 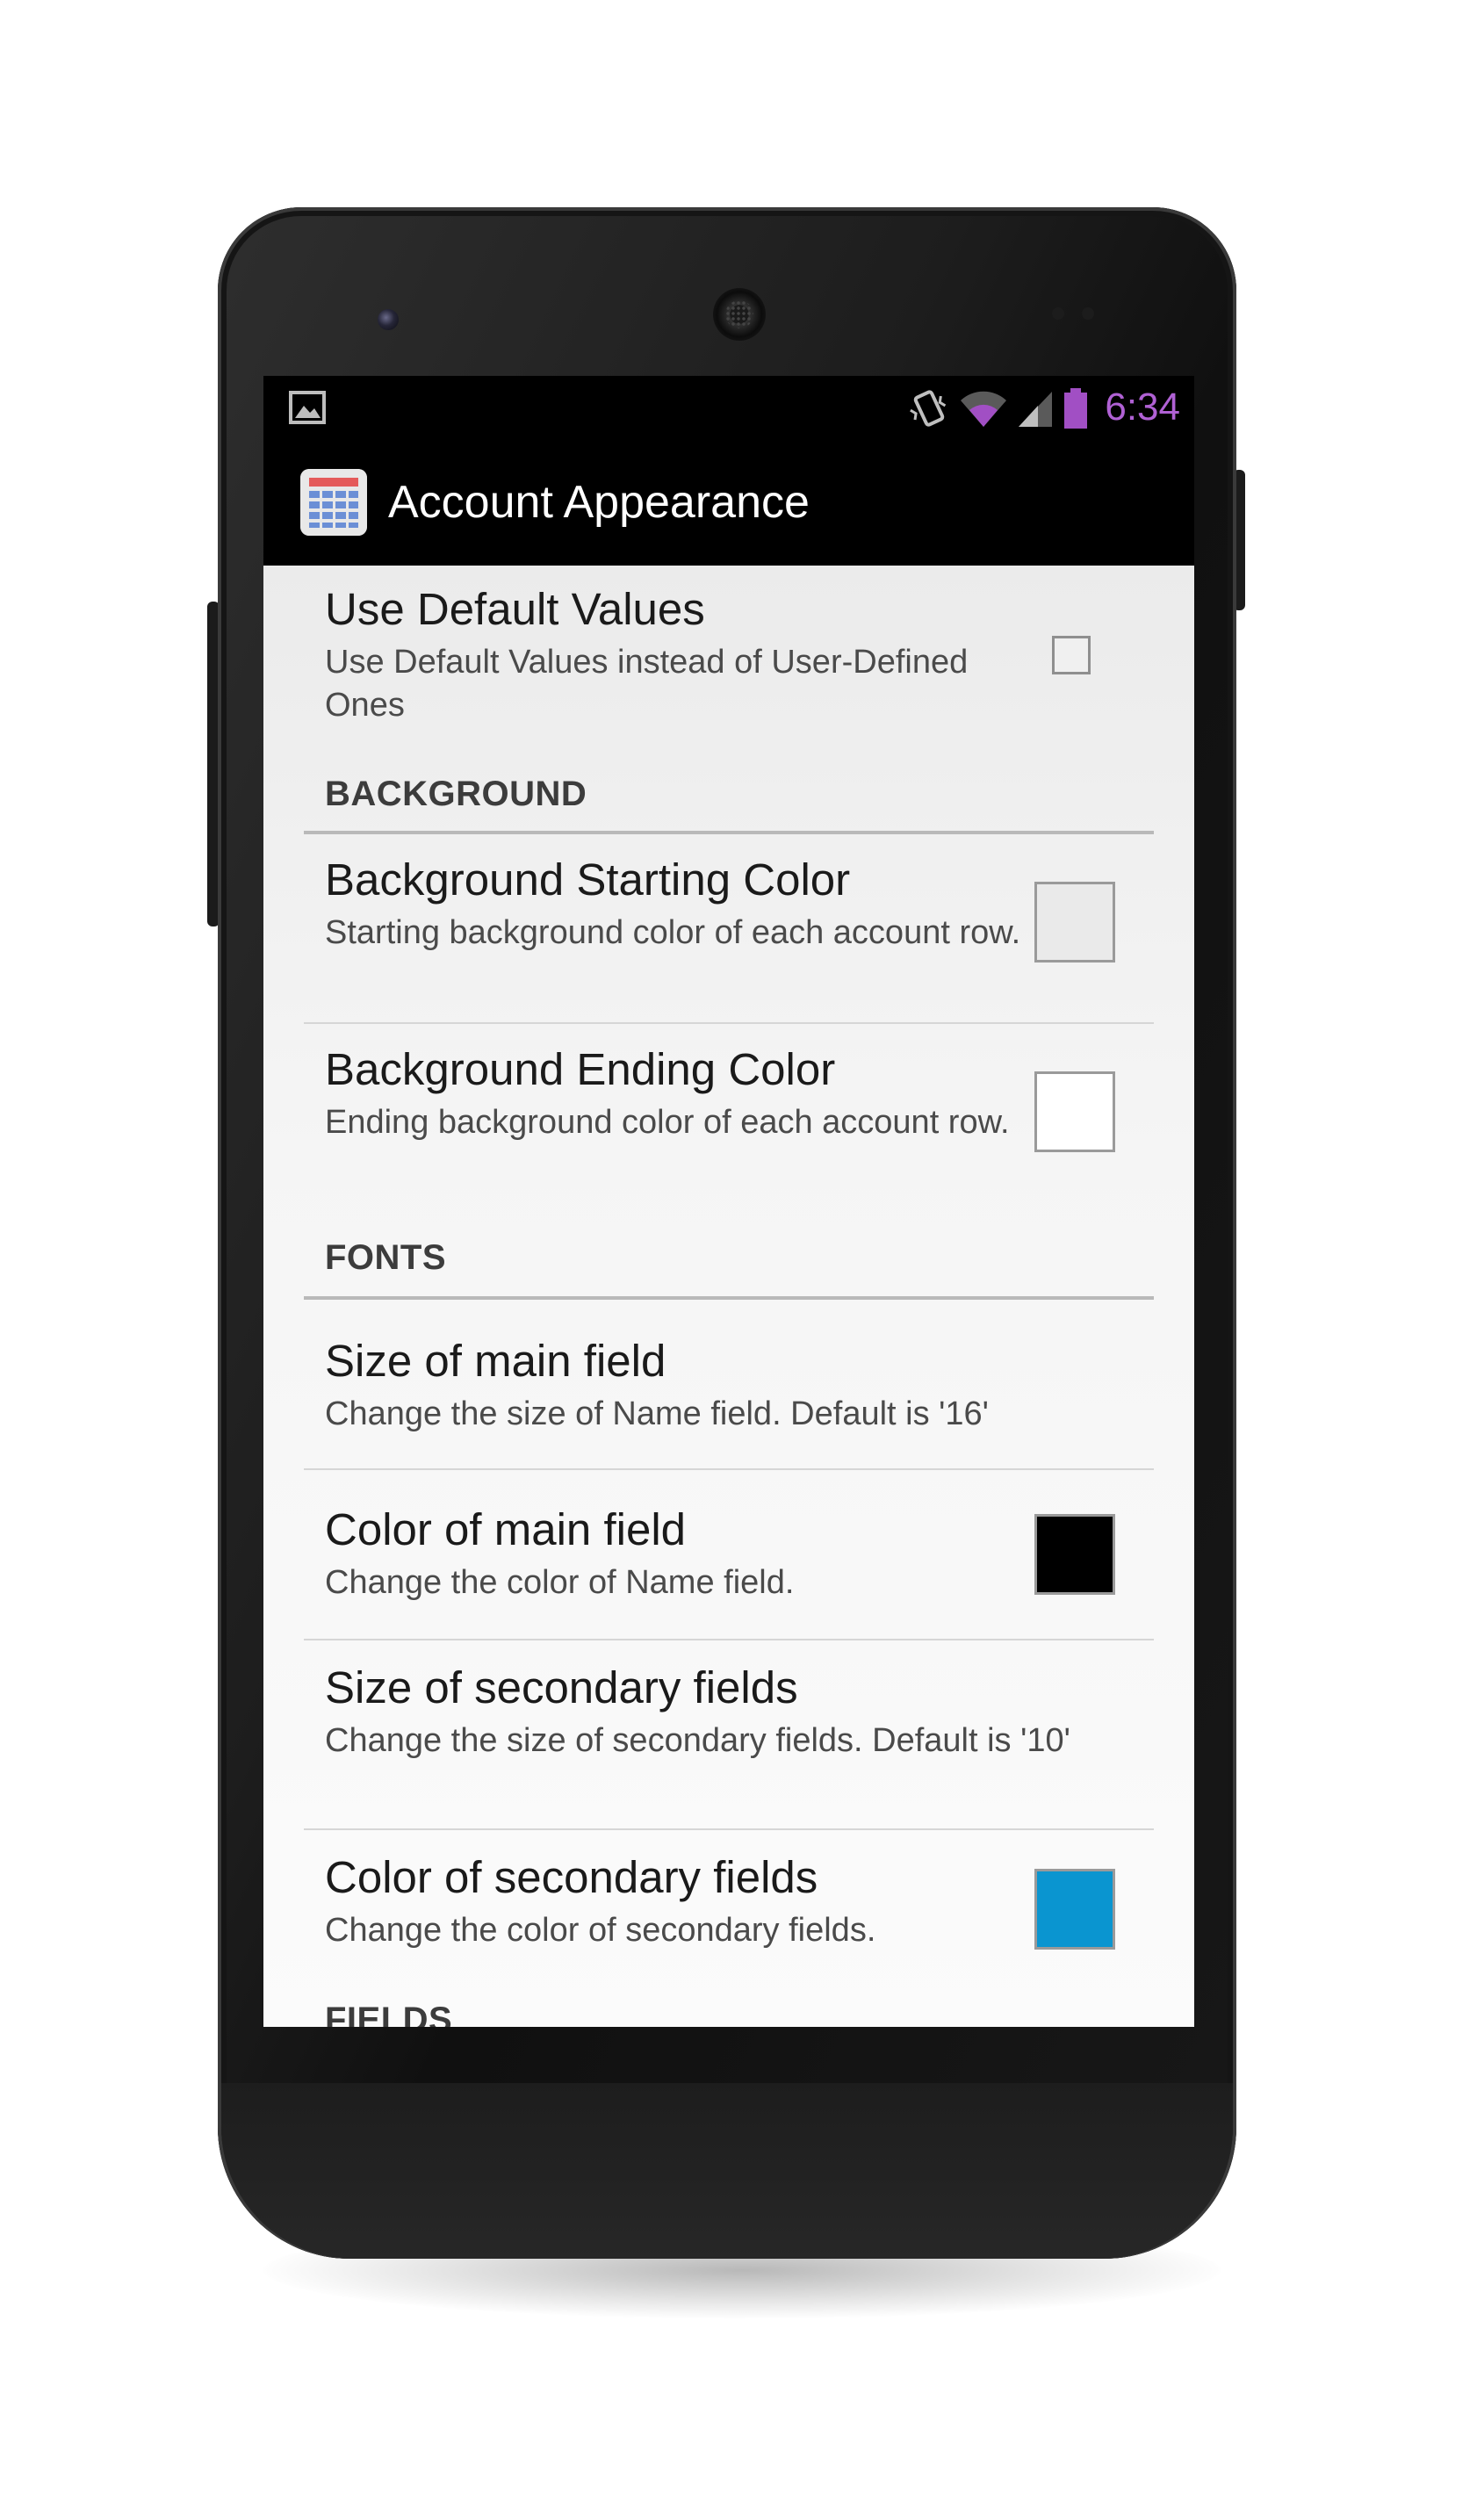 What do you see at coordinates (983, 409) in the screenshot?
I see `wifi-icon` at bounding box center [983, 409].